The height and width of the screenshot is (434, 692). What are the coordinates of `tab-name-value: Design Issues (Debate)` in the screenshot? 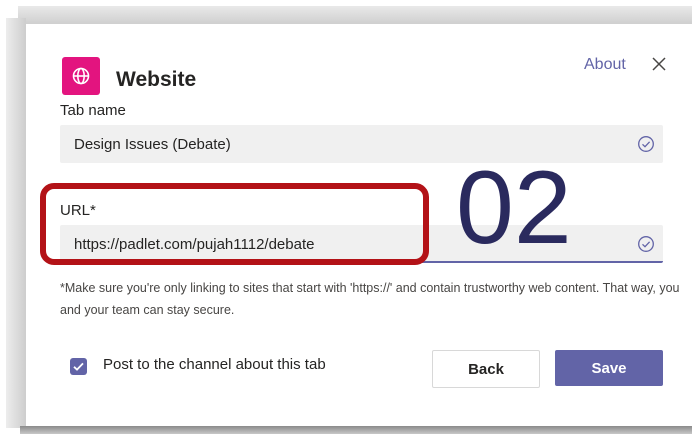 It's located at (152, 144).